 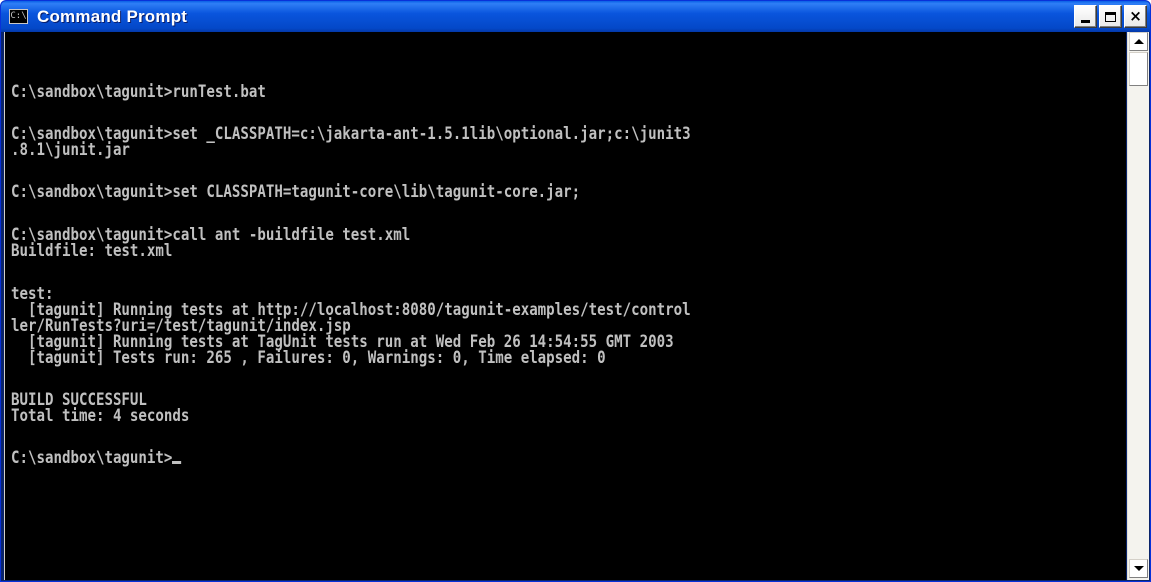 What do you see at coordinates (112, 16) in the screenshot?
I see `window-title: Command Prompt` at bounding box center [112, 16].